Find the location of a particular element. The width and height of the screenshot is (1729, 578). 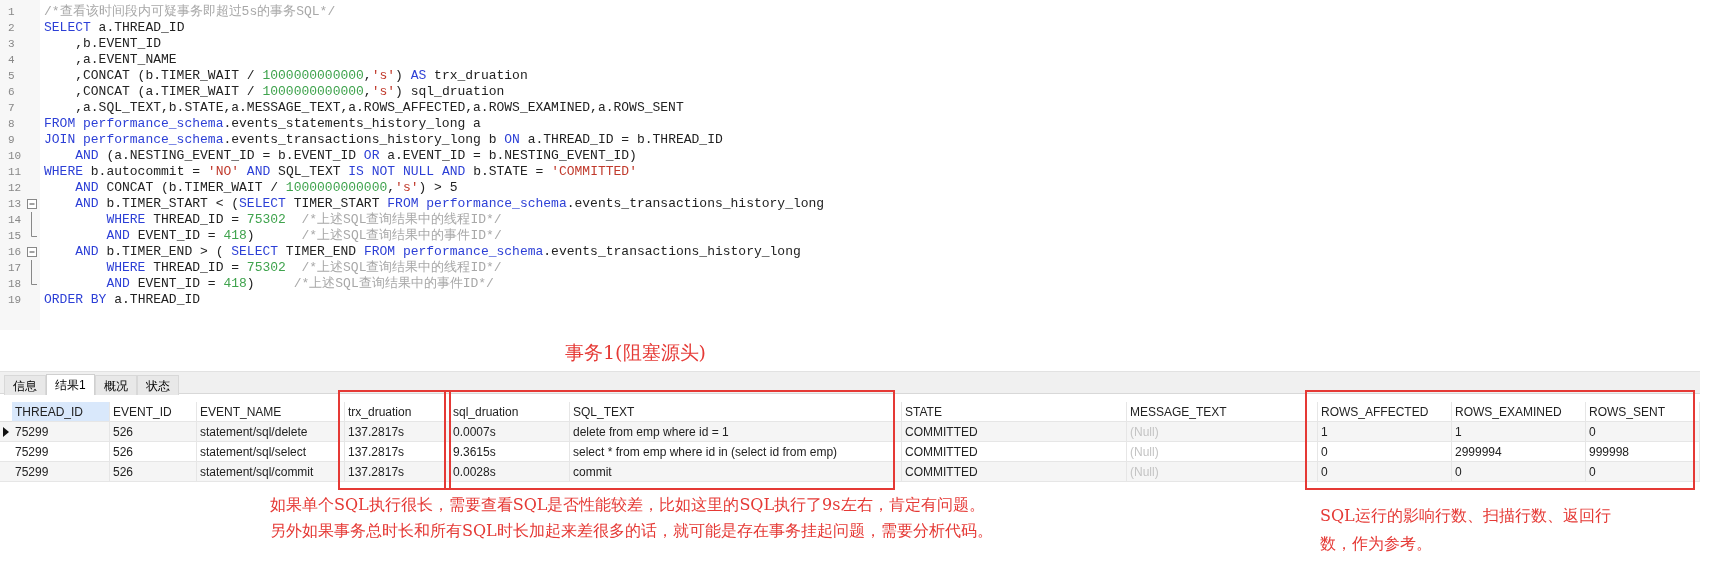

column-header: ROWS_AFFECTED is located at coordinates (1385, 412).